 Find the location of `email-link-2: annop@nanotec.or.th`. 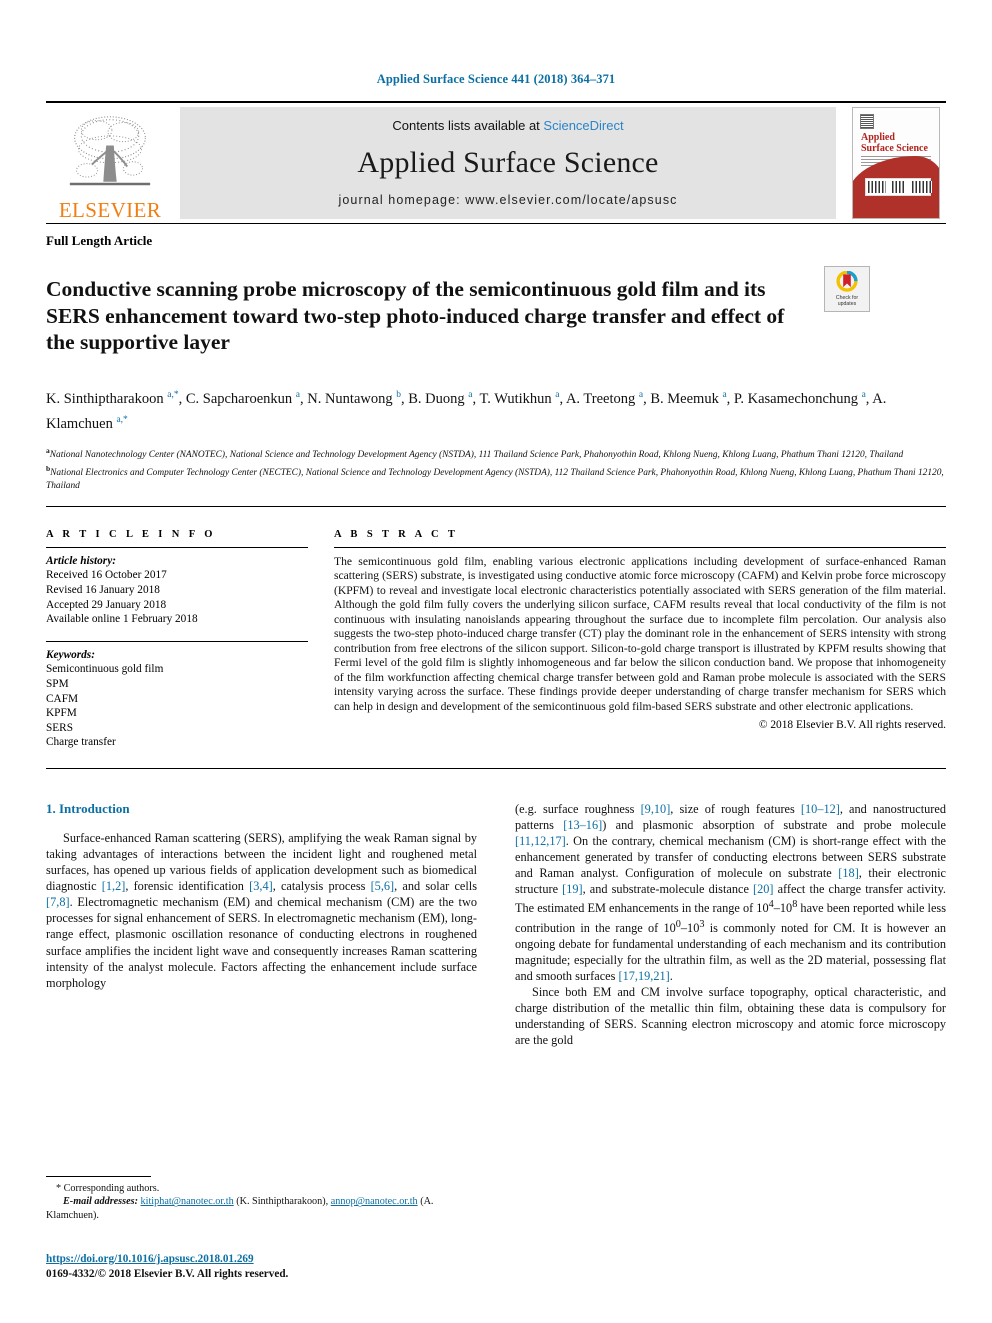

email-link-2: annop@nanotec.or.th is located at coordinates (374, 1201).